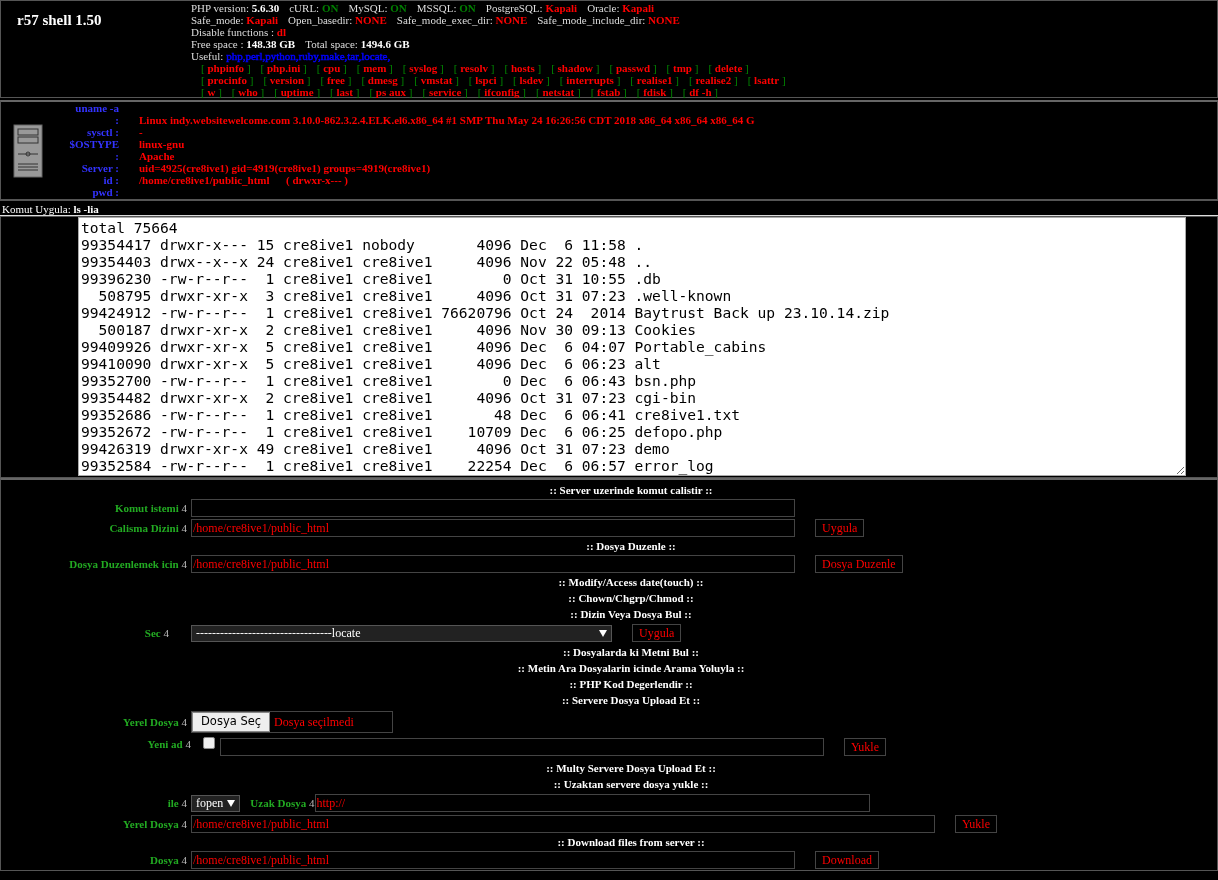 The width and height of the screenshot is (1218, 880). What do you see at coordinates (423, 68) in the screenshot?
I see `command-link: [ syslog ]` at bounding box center [423, 68].